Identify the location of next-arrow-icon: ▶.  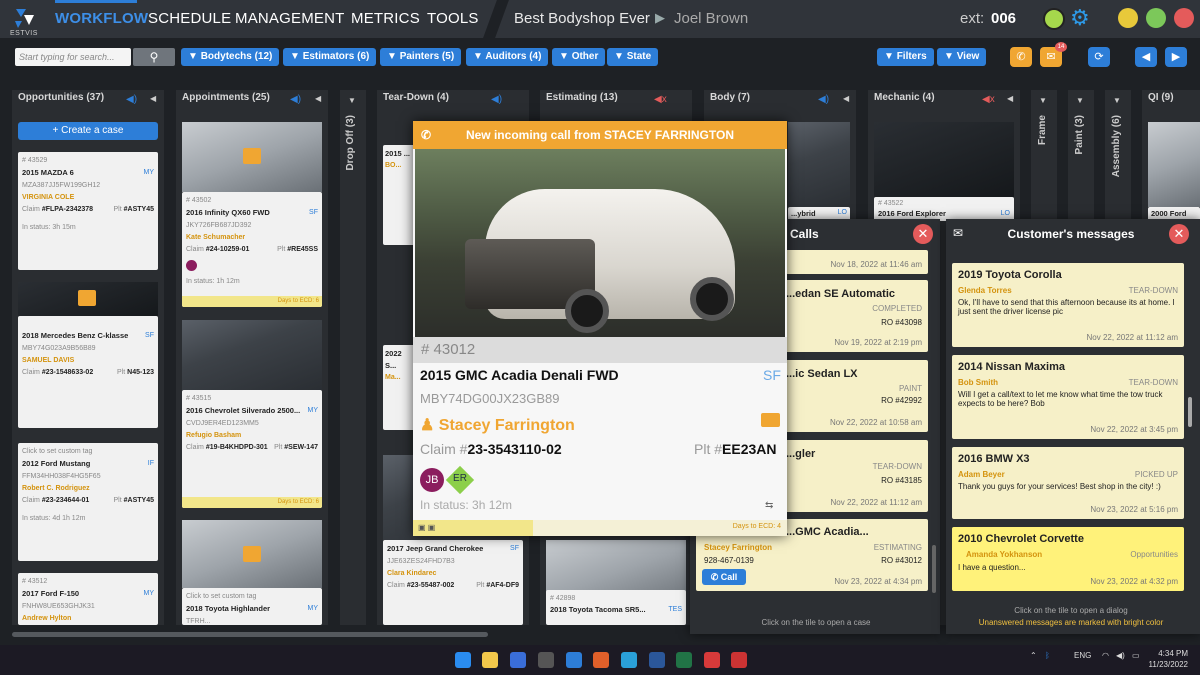
(1176, 57).